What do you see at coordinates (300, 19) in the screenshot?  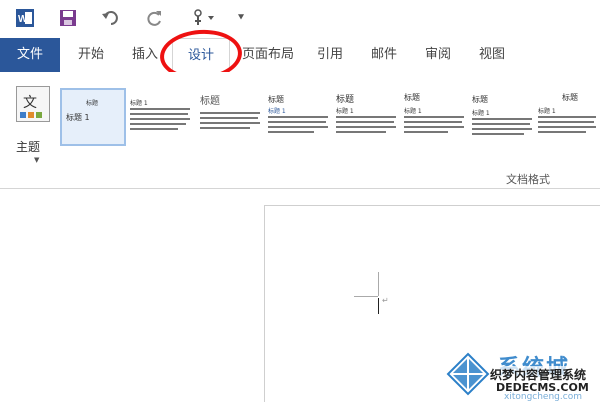 I see `quick-access-toolbar: W ⯆` at bounding box center [300, 19].